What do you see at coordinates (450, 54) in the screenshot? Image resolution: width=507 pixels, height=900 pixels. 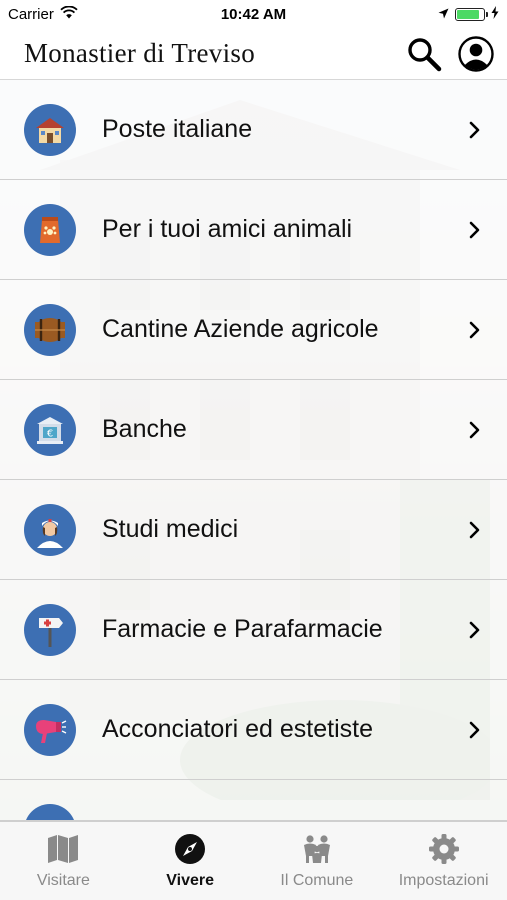 I see `nav-actions` at bounding box center [450, 54].